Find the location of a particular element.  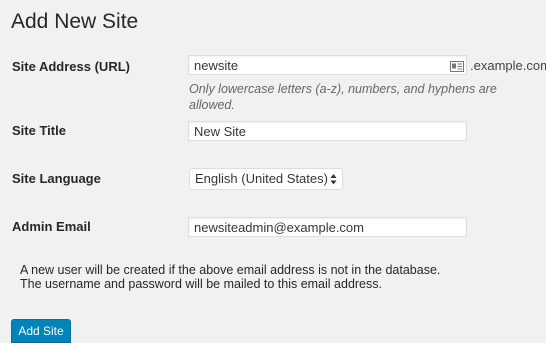

admin-email-input is located at coordinates (327, 227).